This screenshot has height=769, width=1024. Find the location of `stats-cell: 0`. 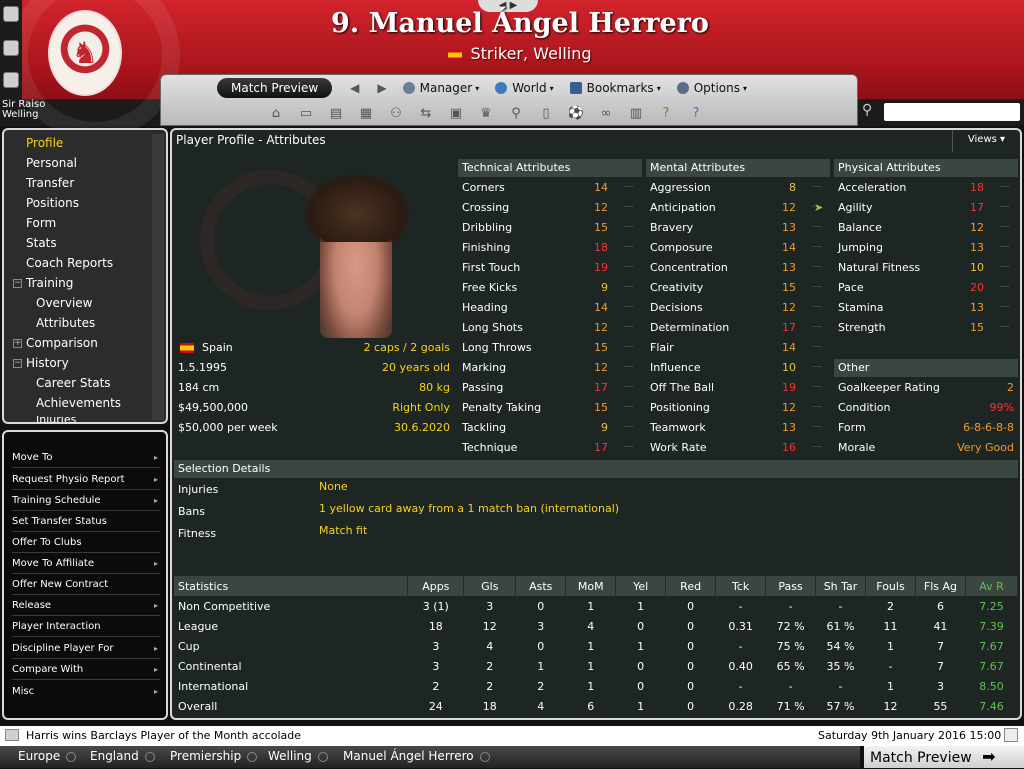

stats-cell: 0 is located at coordinates (691, 626).